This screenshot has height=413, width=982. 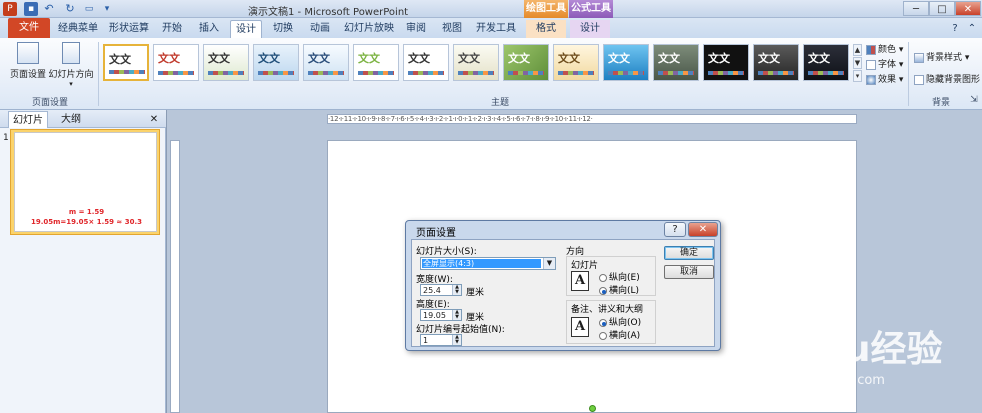 I want to click on theme-fonts-button: 字体 ▾, so click(x=884, y=63).